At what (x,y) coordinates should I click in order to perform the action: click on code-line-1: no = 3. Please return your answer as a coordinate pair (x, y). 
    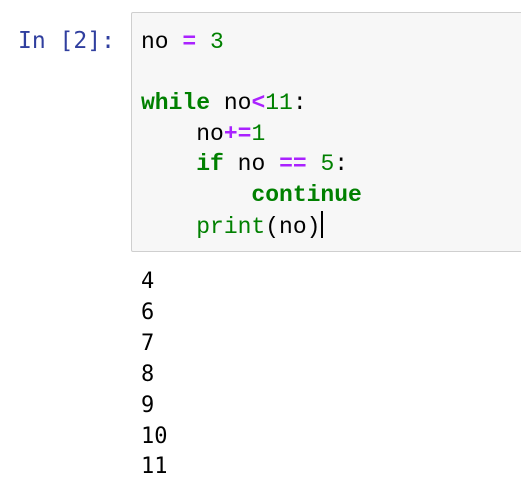
    Looking at the image, I should click on (182, 42).